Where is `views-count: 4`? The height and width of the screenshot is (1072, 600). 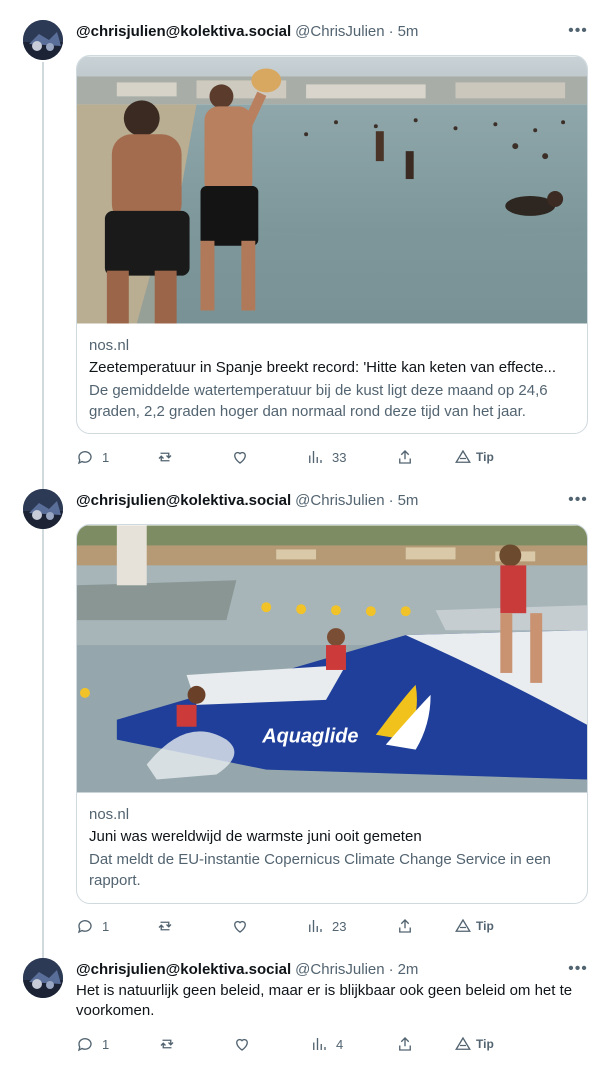
views-count: 4 is located at coordinates (340, 1044).